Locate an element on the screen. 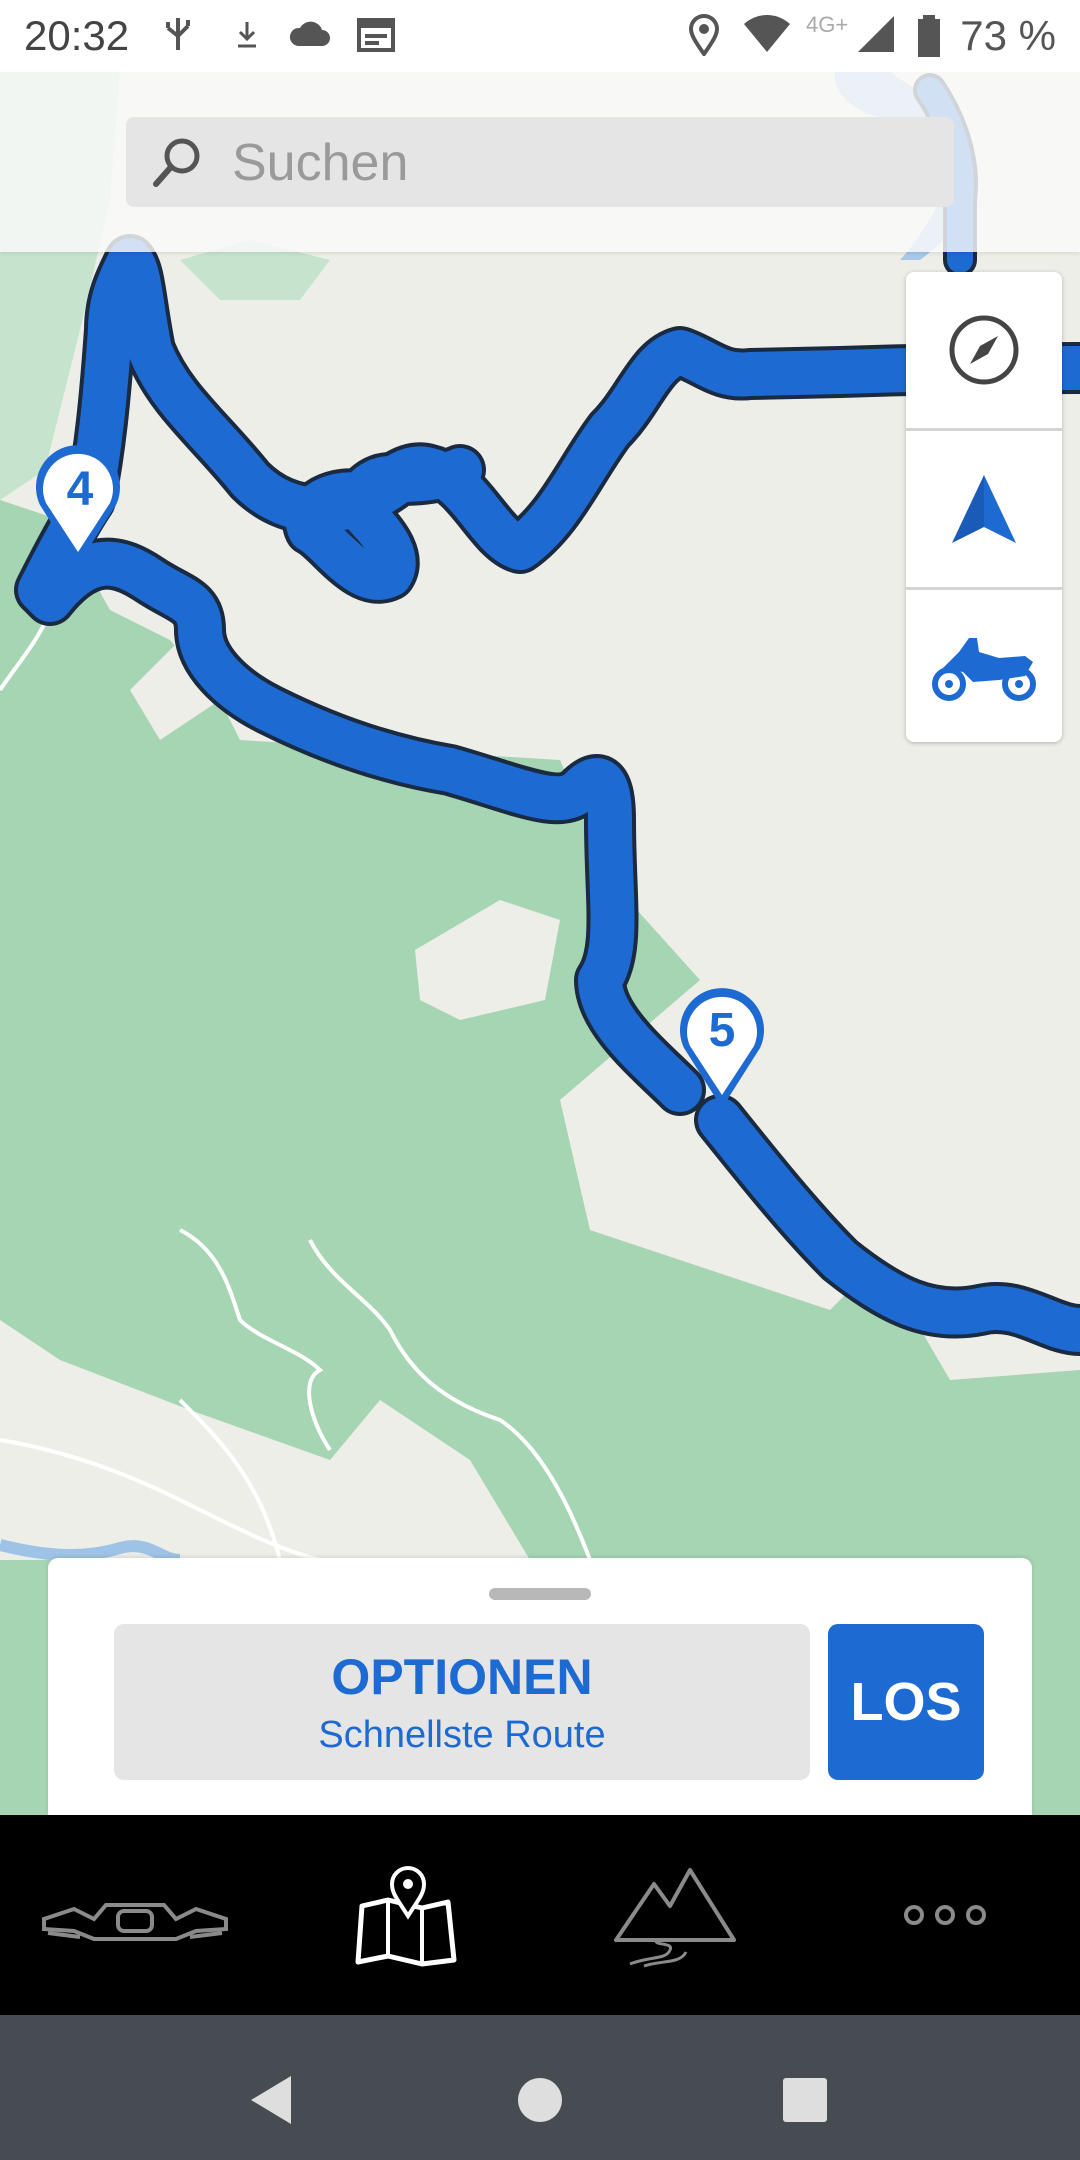 This screenshot has width=1080, height=2160. system-navigation-bar is located at coordinates (540, 2087).